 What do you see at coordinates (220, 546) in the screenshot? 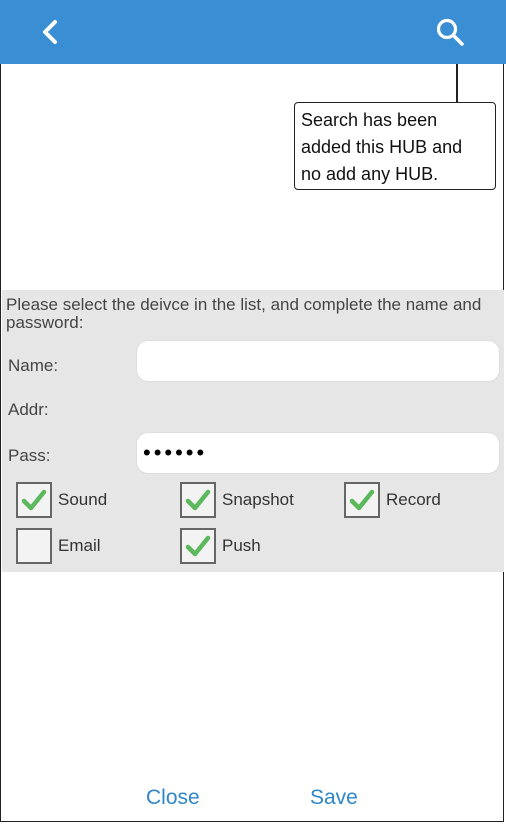
I see `push-checkbox: Push` at bounding box center [220, 546].